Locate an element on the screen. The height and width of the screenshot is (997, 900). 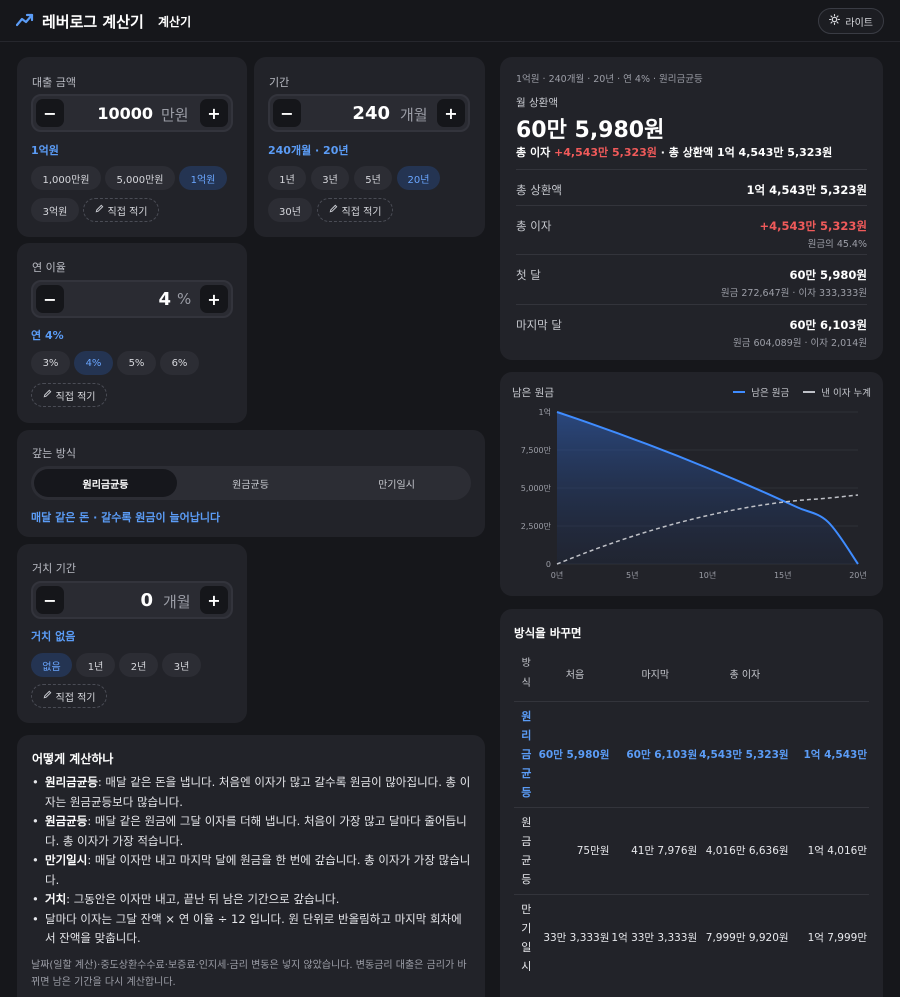
grace-hint: 거치 없음 is located at coordinates (53, 636).